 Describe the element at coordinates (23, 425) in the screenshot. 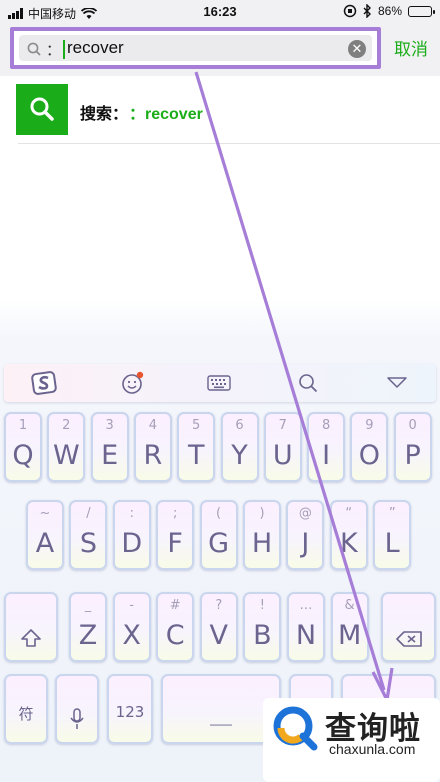

I see `key-hint: 1` at that location.